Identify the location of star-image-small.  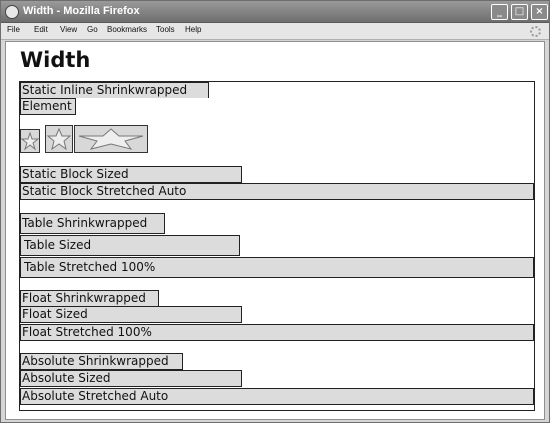
(30, 141).